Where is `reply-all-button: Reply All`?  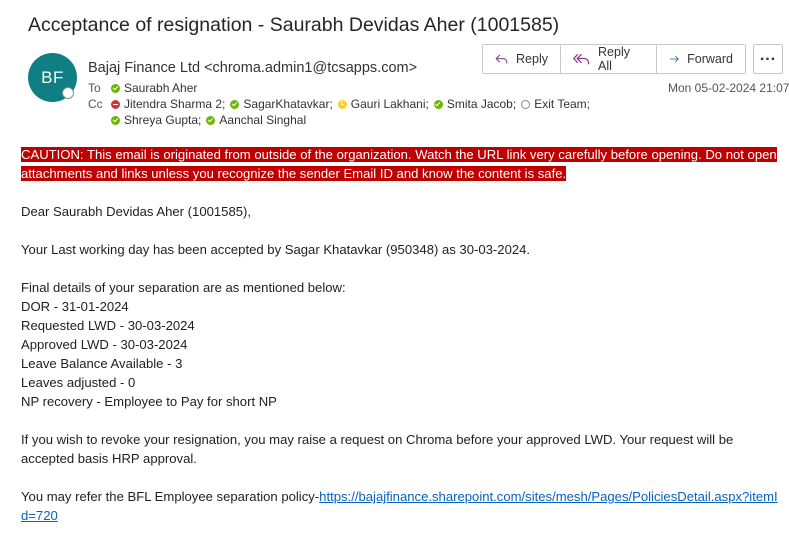 reply-all-button: Reply All is located at coordinates (609, 59).